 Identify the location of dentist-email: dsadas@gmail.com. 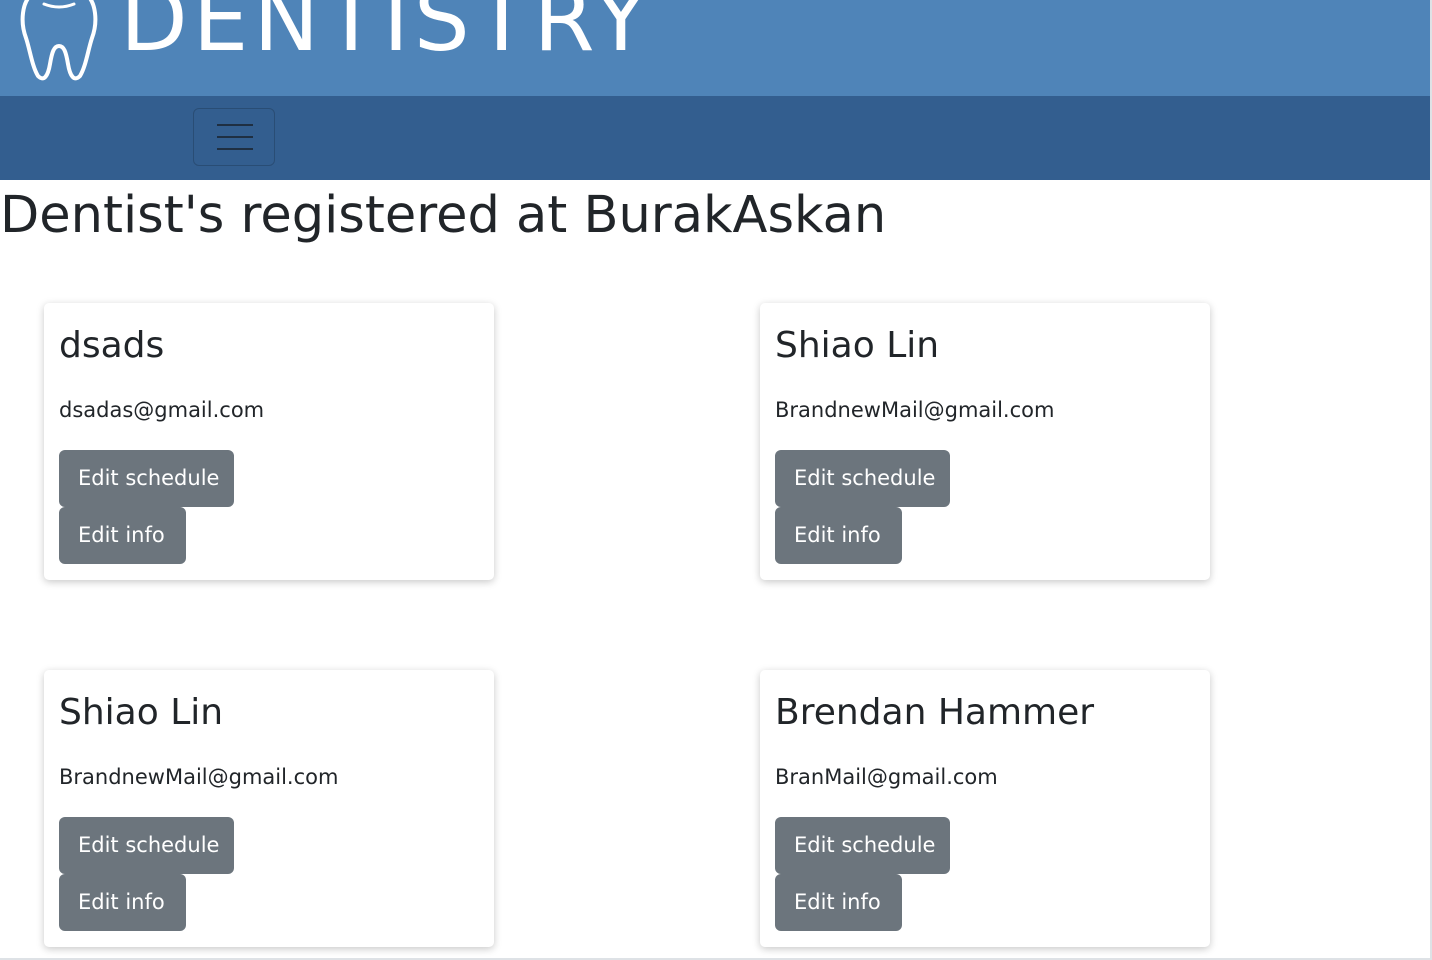
(162, 410).